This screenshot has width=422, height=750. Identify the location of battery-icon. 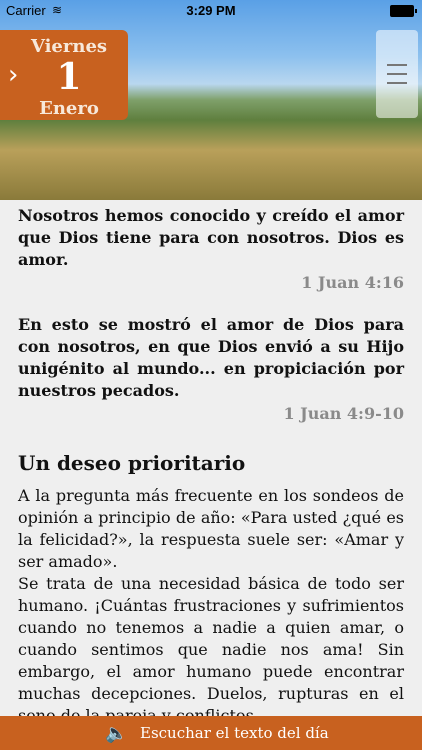
(403, 11).